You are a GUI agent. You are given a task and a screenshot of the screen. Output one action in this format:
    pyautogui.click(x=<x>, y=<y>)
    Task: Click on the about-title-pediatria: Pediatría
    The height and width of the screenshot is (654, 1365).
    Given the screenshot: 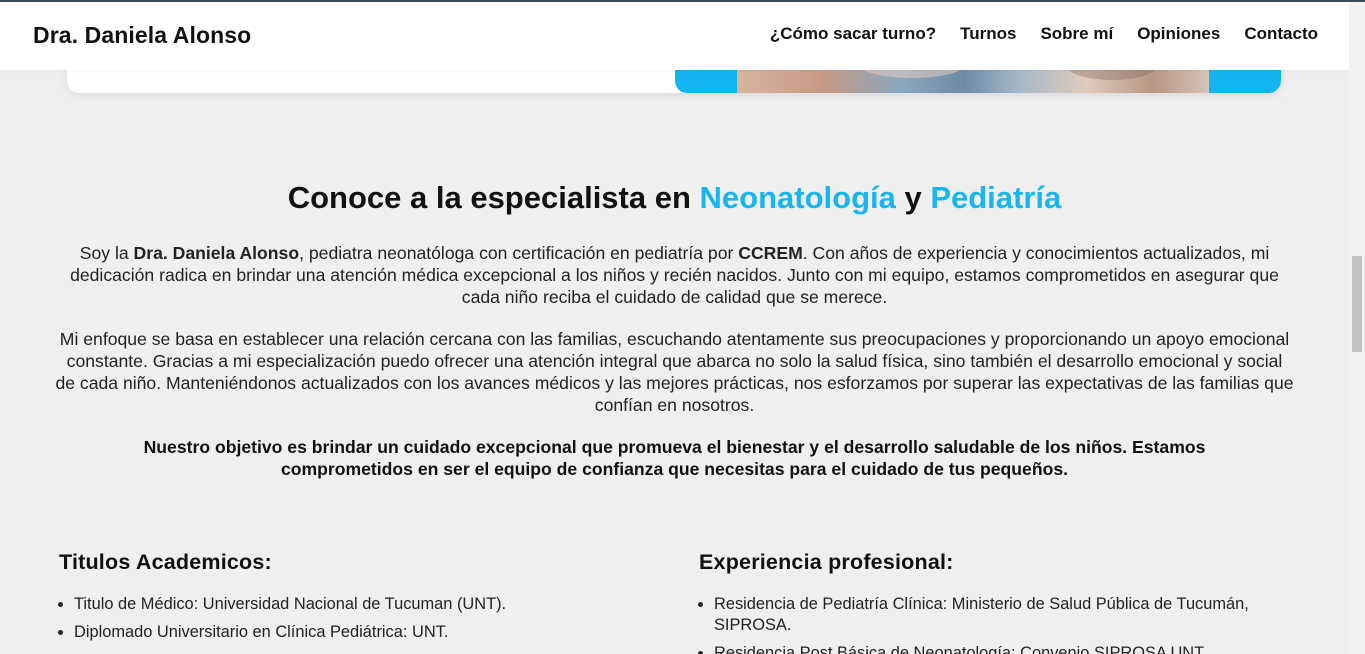 What is the action you would take?
    pyautogui.click(x=996, y=197)
    